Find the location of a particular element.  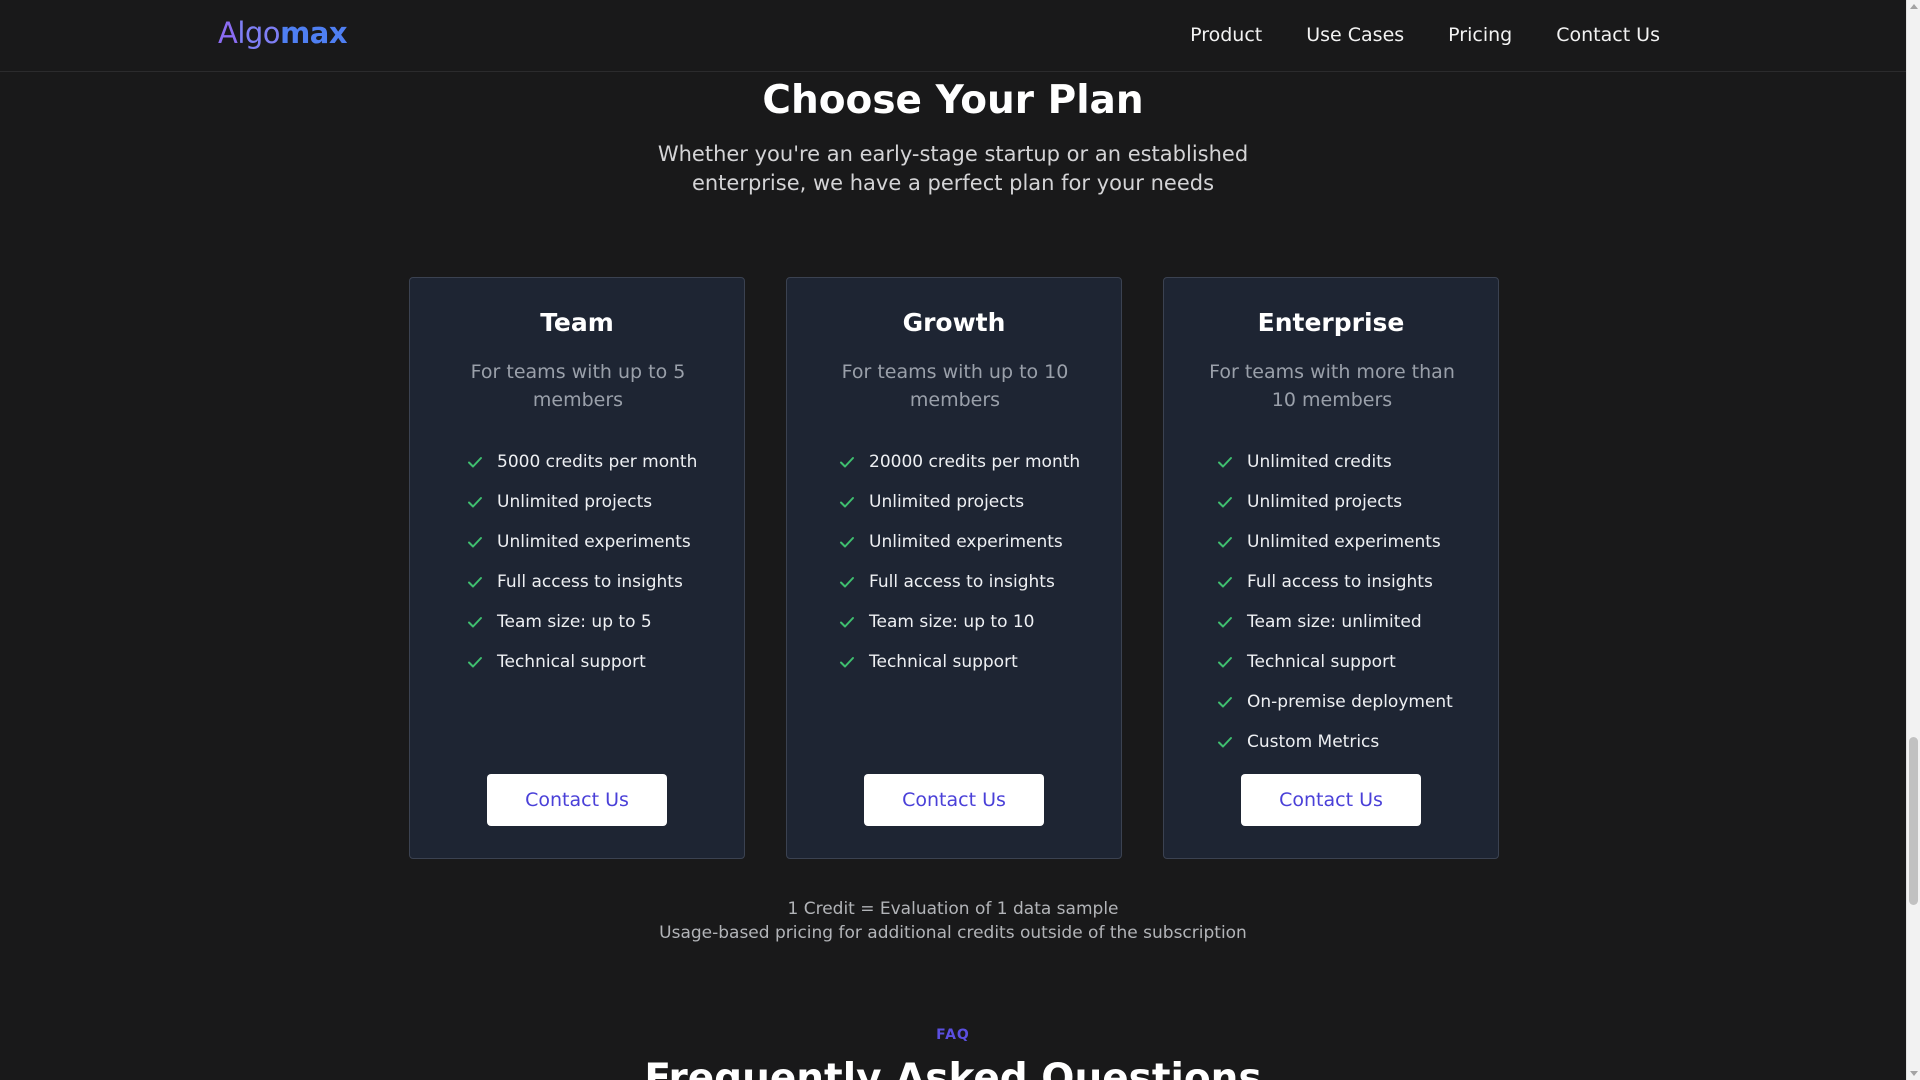

nav-item-use-cases: Use Cases is located at coordinates (1355, 35).